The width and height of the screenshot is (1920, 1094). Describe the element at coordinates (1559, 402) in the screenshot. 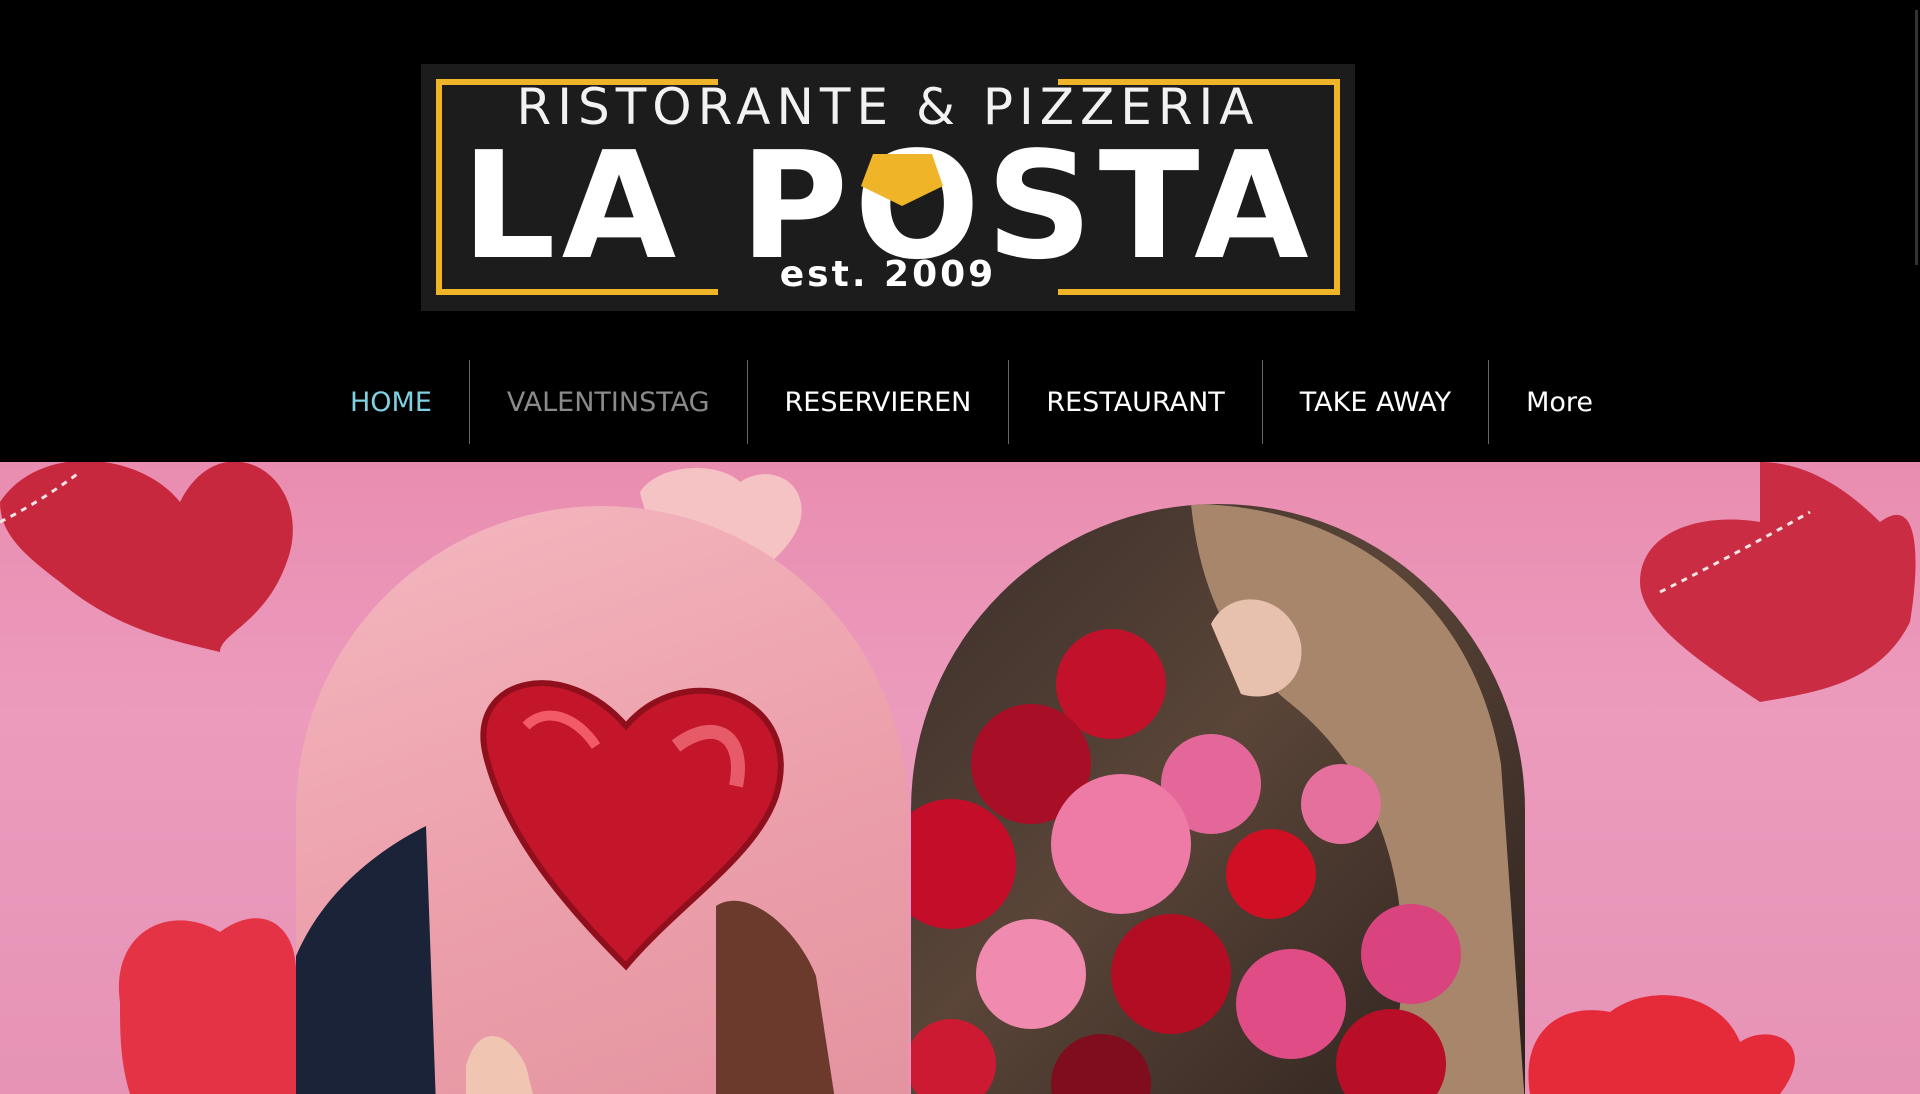

I see `nav-more: More` at that location.